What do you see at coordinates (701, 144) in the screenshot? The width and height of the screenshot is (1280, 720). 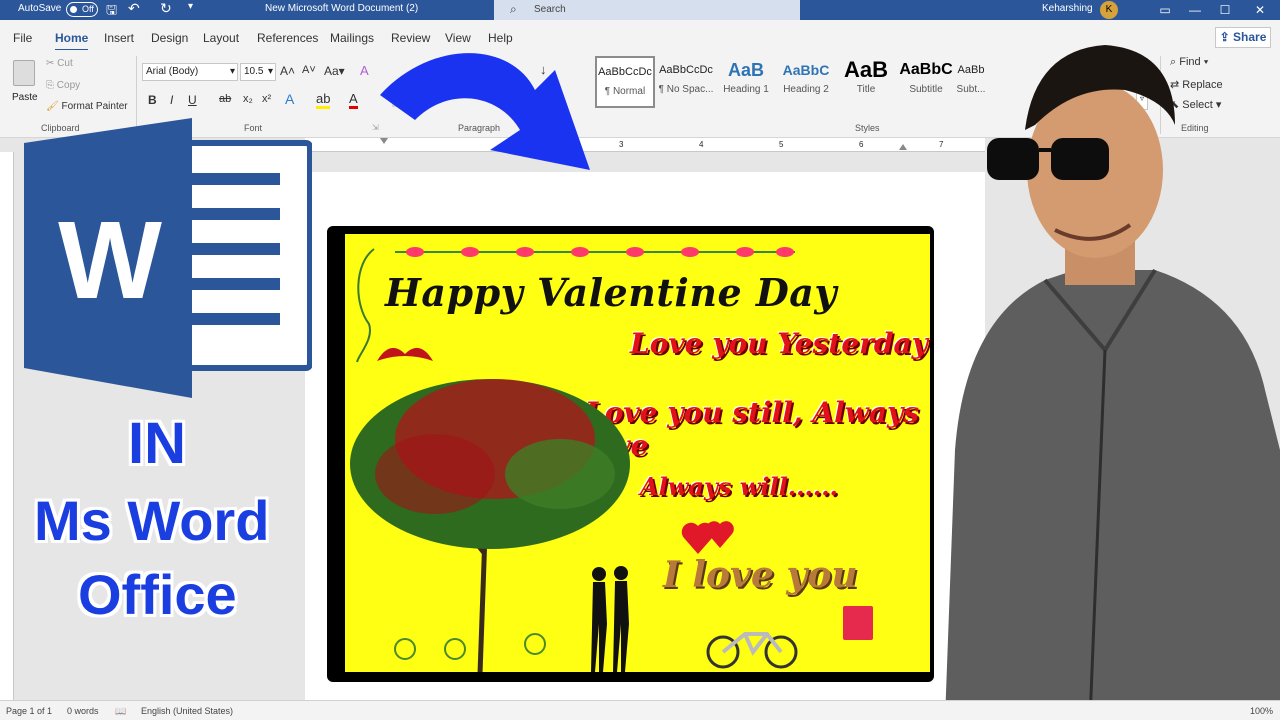 I see `ruler-number: 4` at bounding box center [701, 144].